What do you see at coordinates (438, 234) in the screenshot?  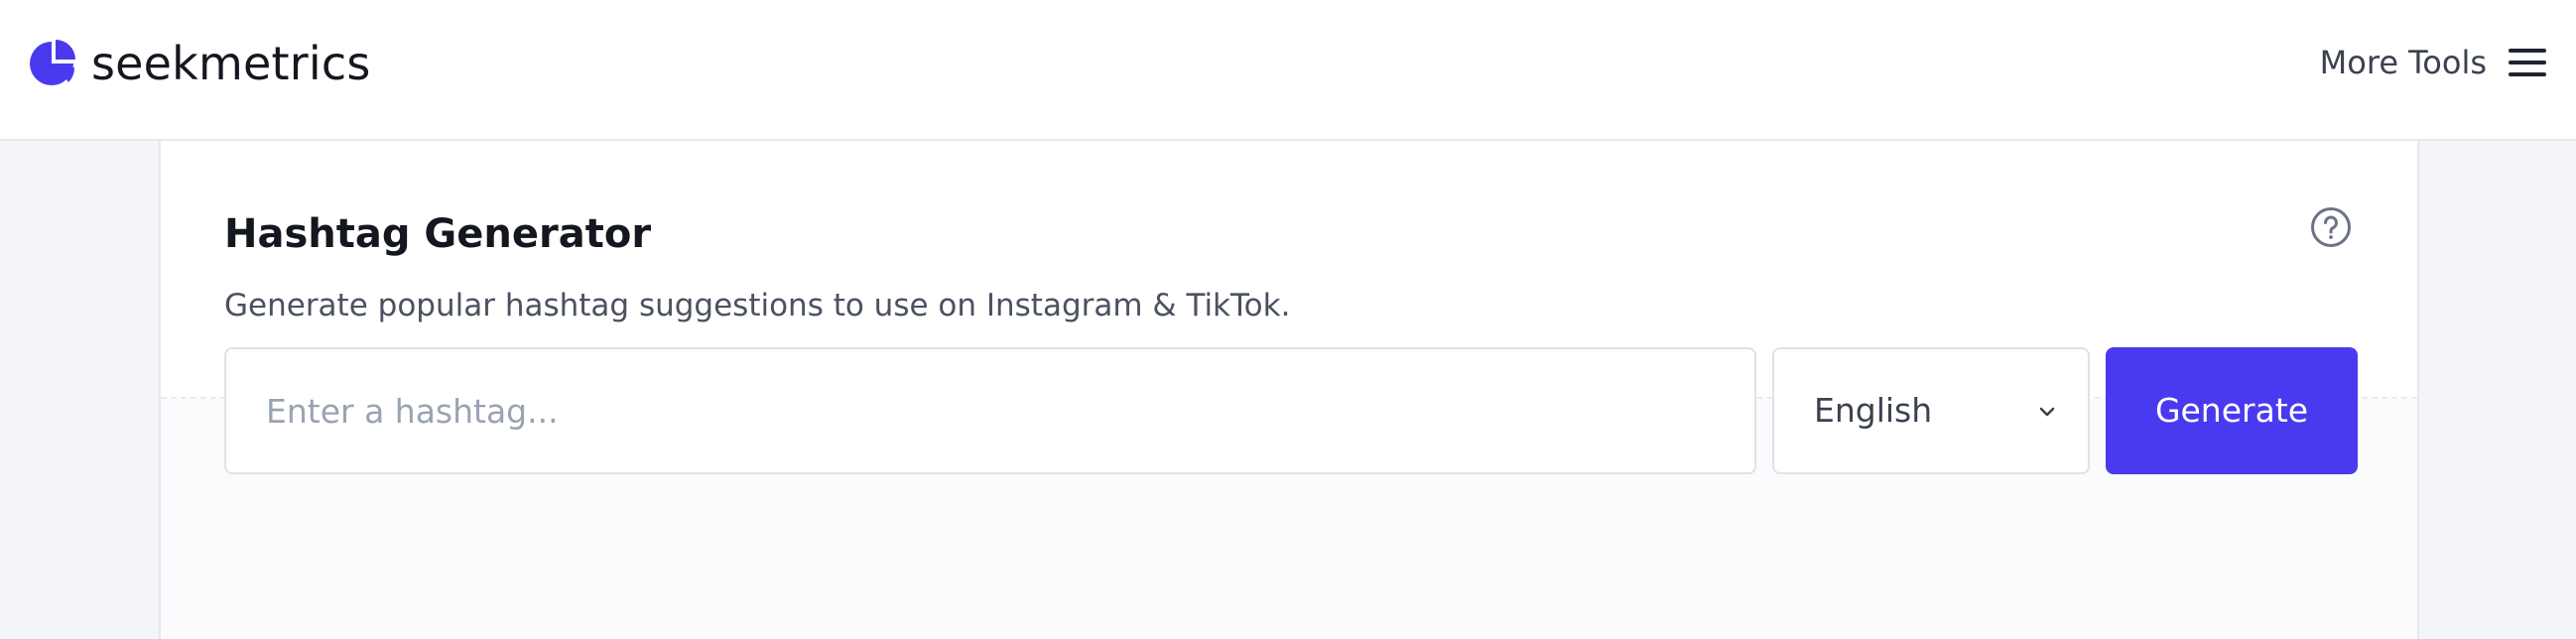 I see `page-title: Hashtag Generator` at bounding box center [438, 234].